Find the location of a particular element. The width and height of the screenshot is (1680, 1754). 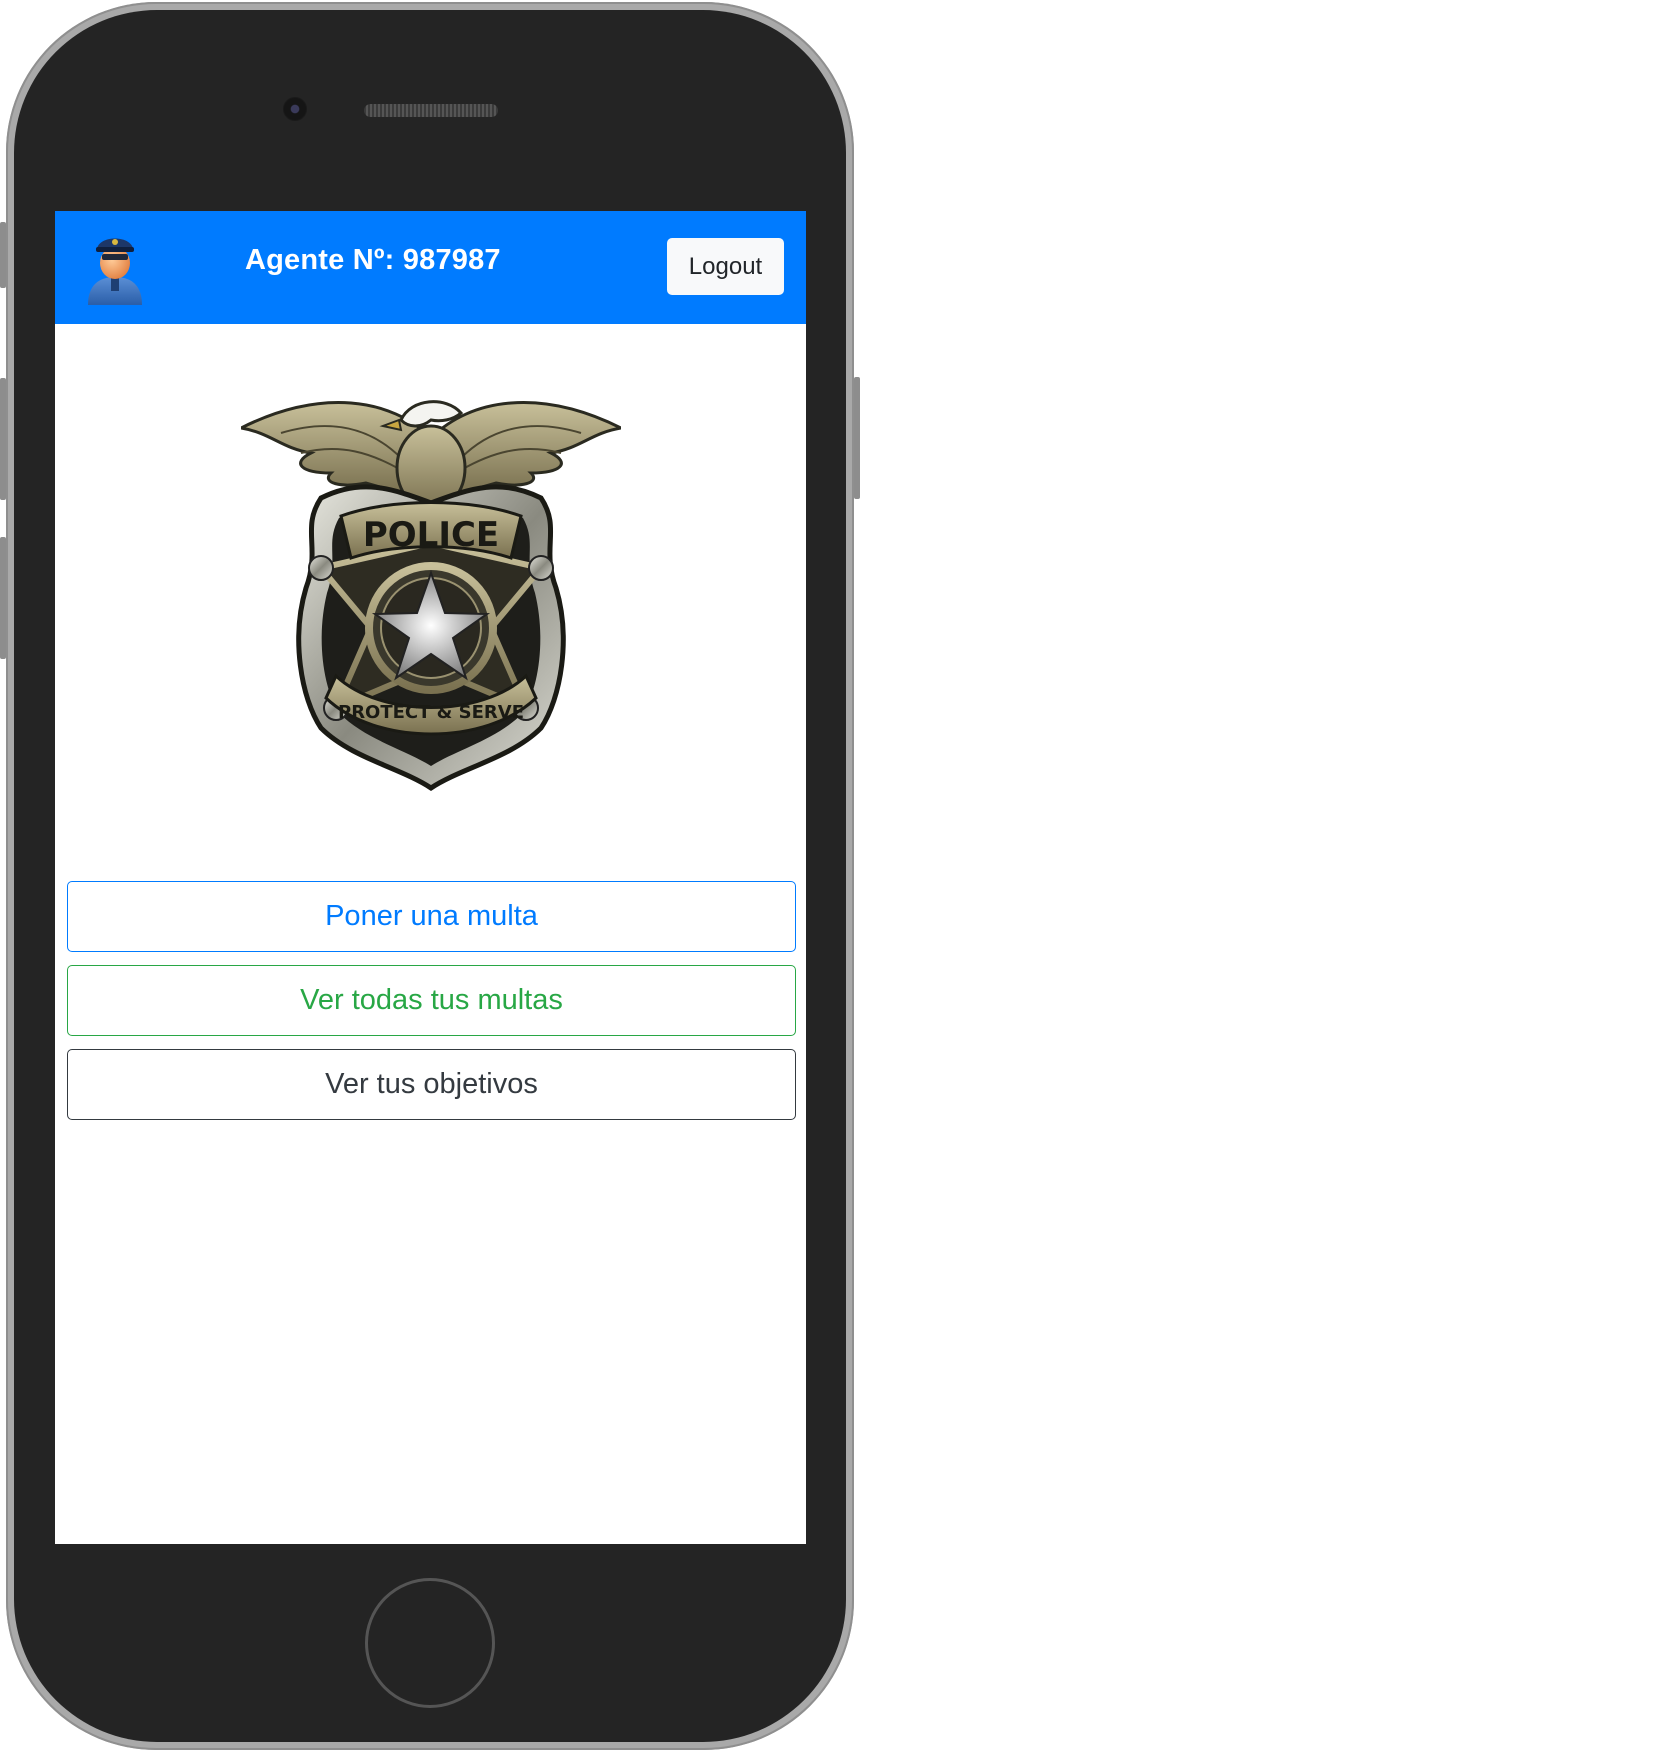

police-officer-icon is located at coordinates (115, 271).